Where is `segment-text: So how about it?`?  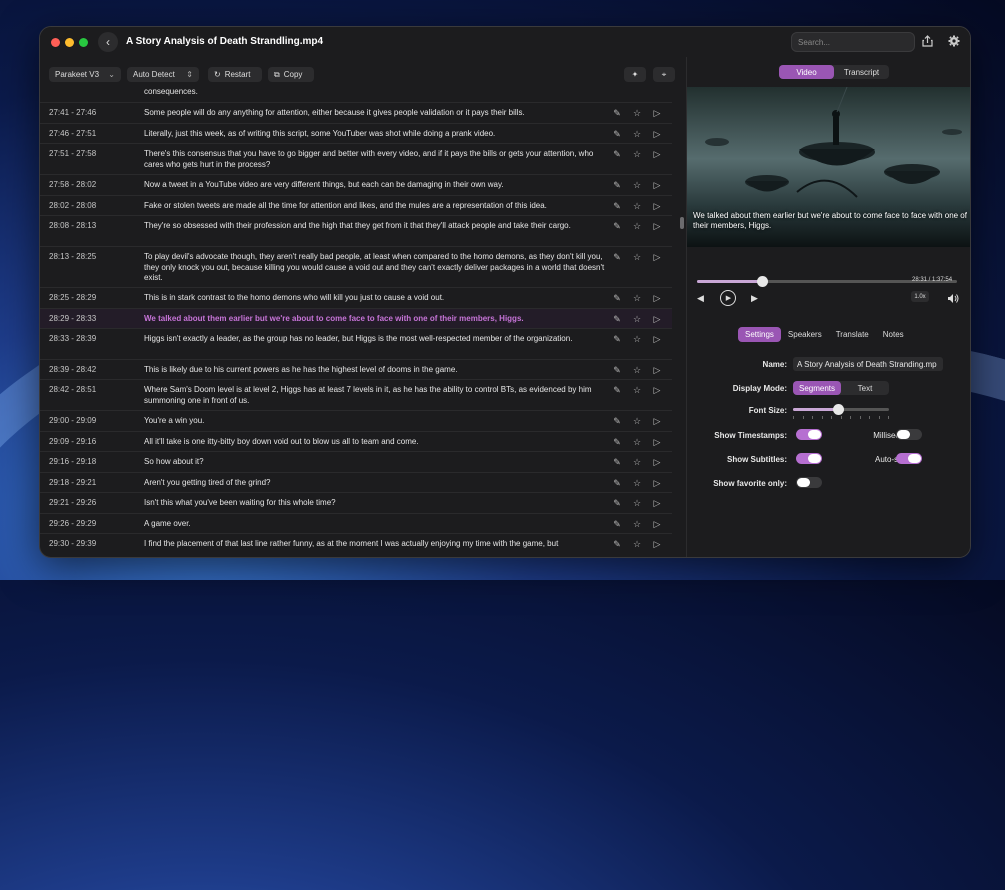 segment-text: So how about it? is located at coordinates (374, 462).